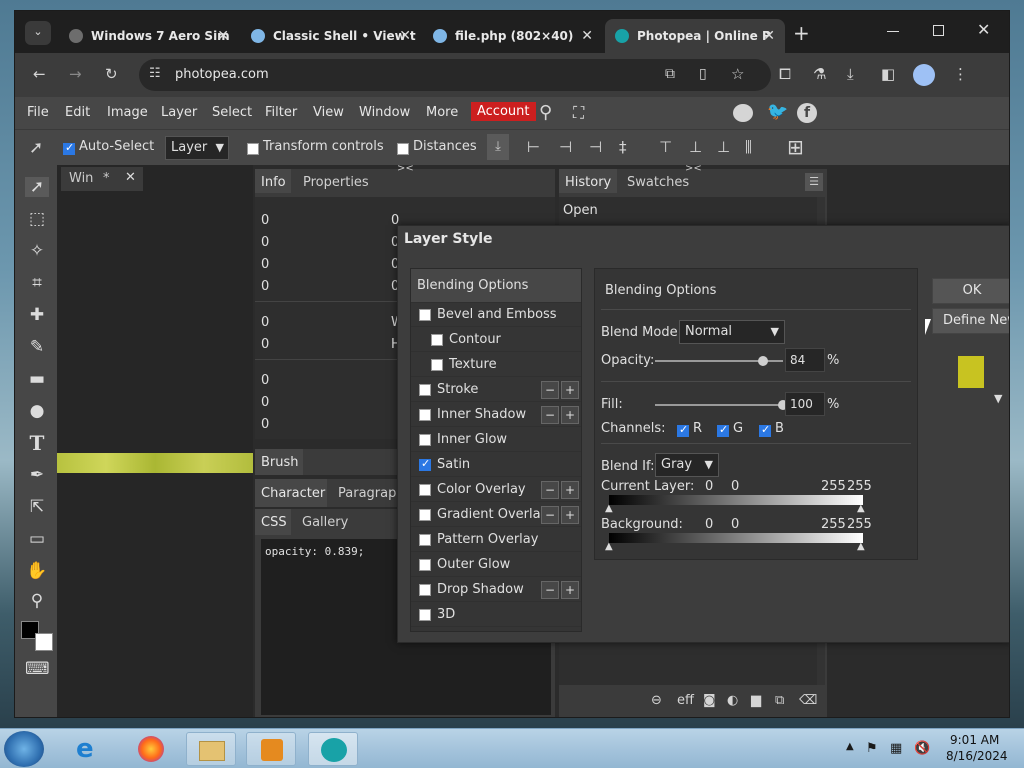 The height and width of the screenshot is (768, 1024). Describe the element at coordinates (69, 148) in the screenshot. I see `auto-select-checkbox` at that location.